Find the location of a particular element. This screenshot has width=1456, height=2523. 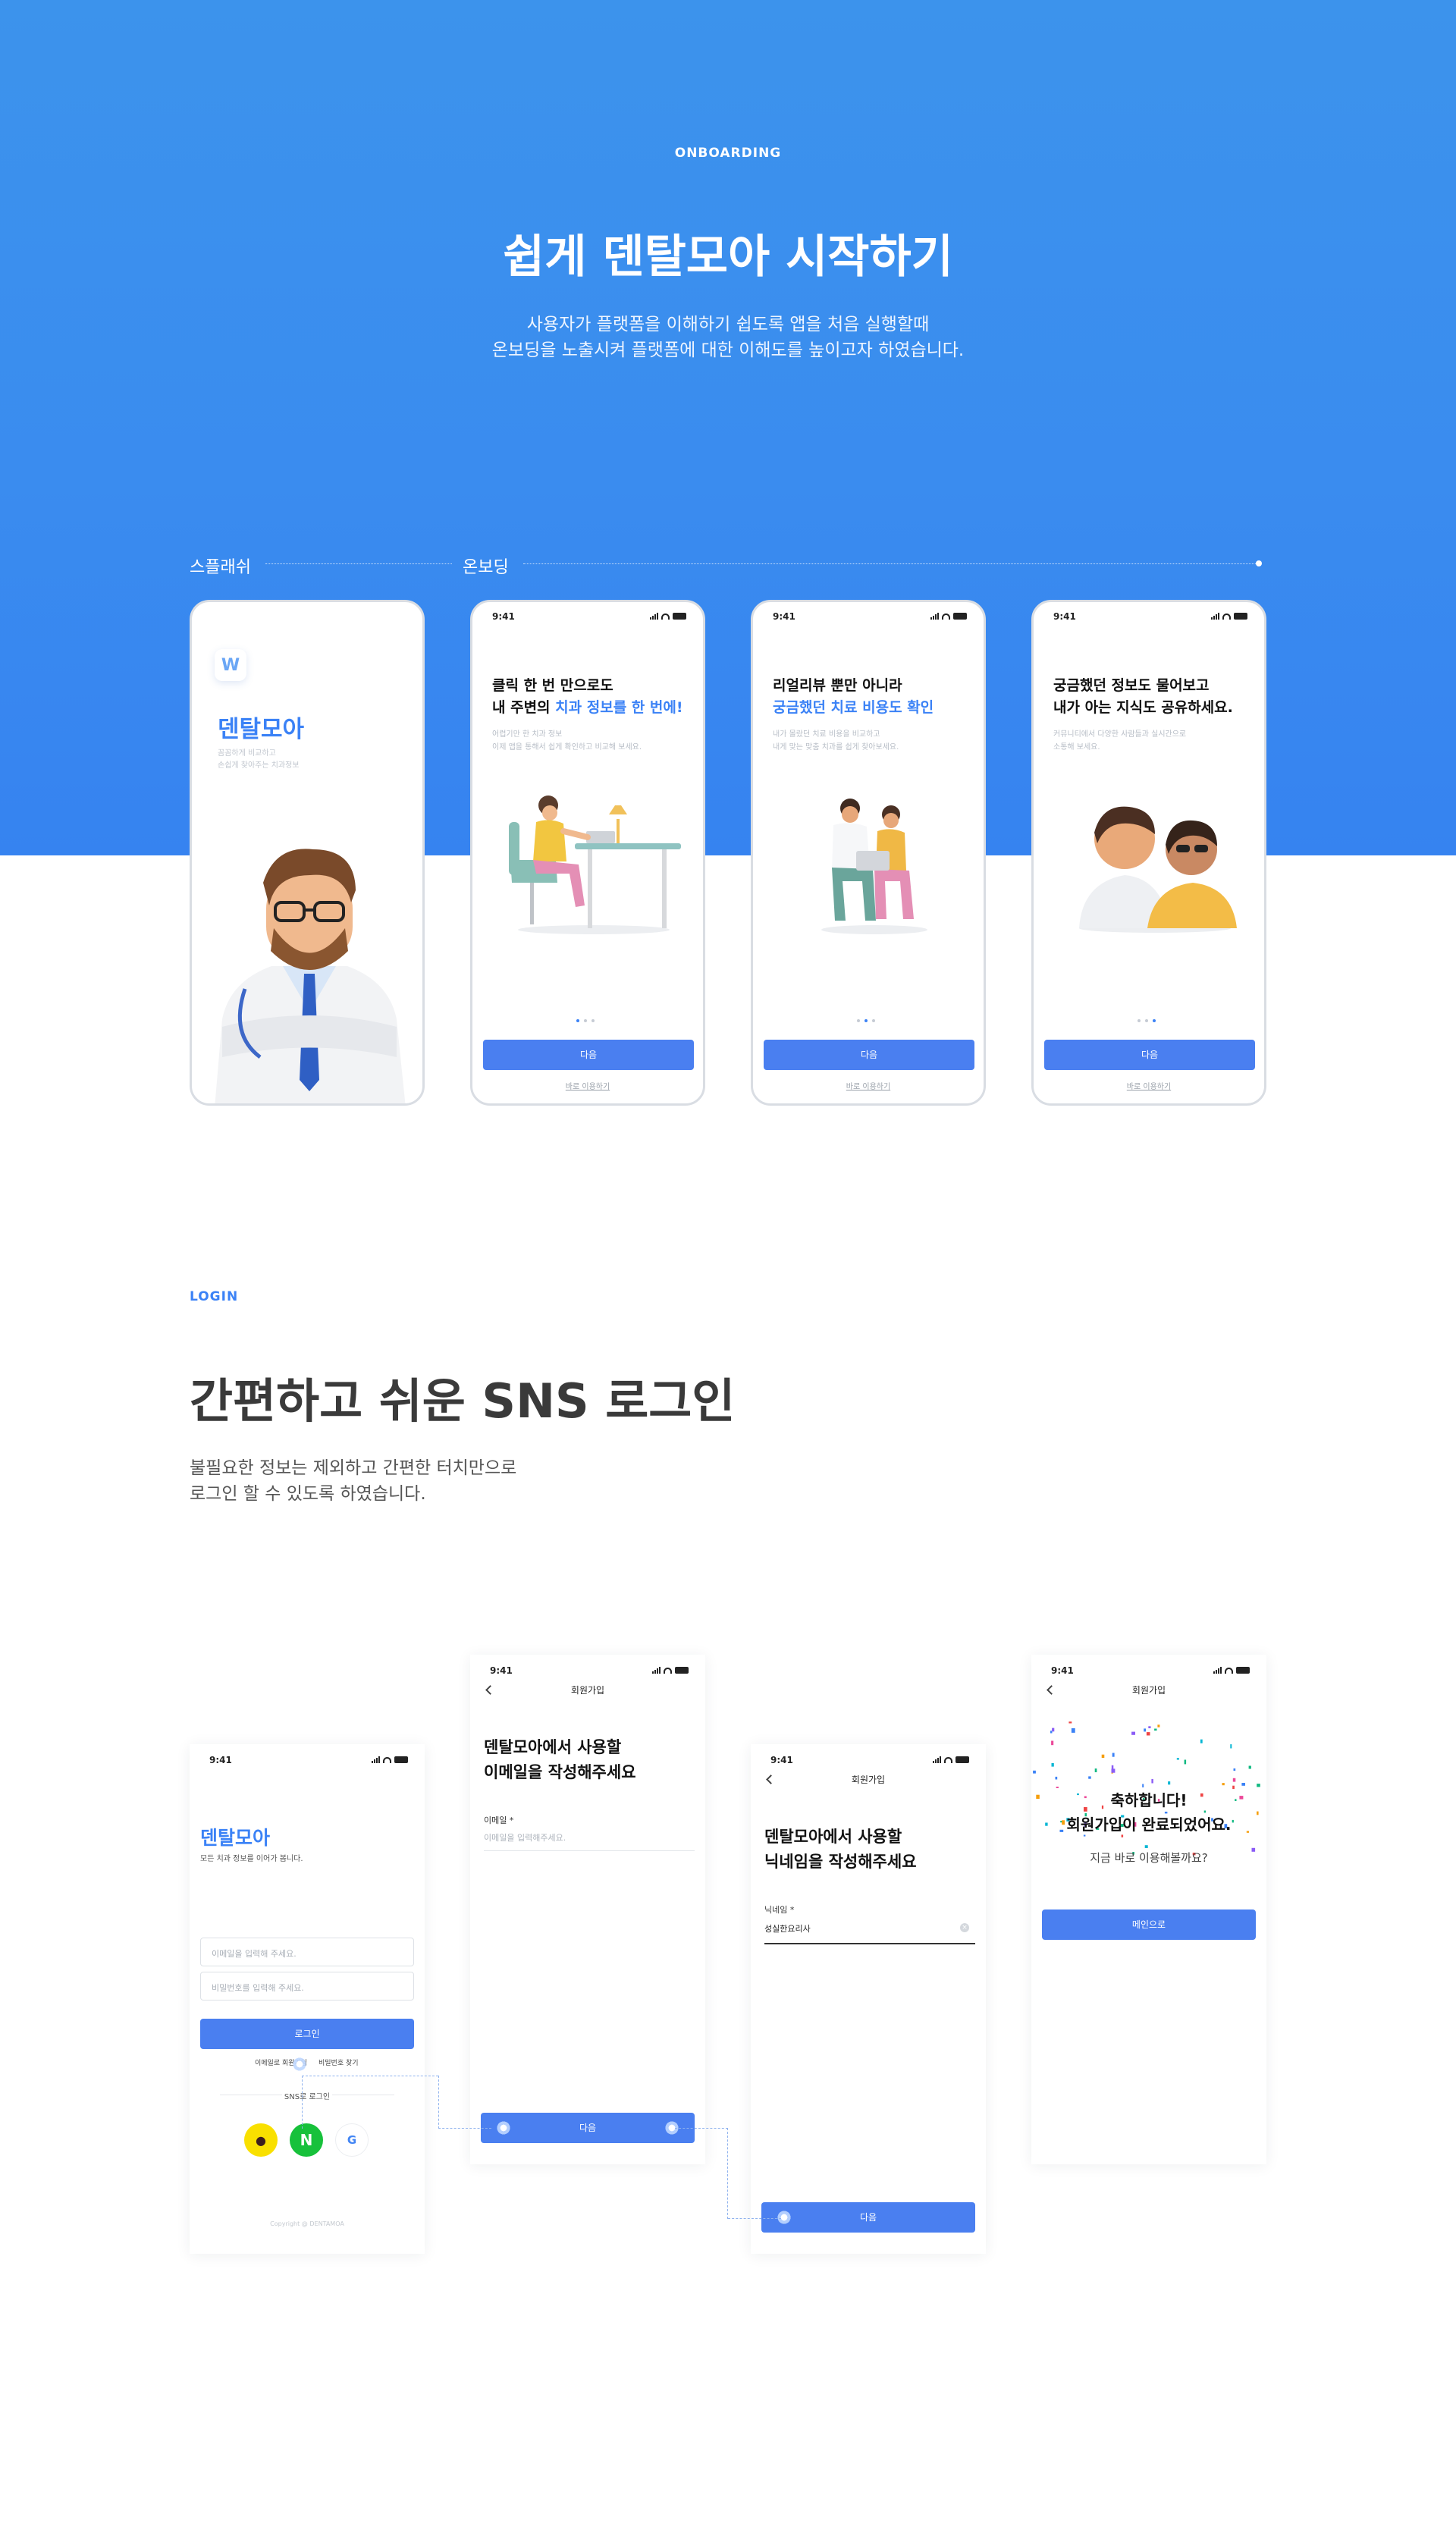

kakao-login-icon: ● is located at coordinates (261, 2140).